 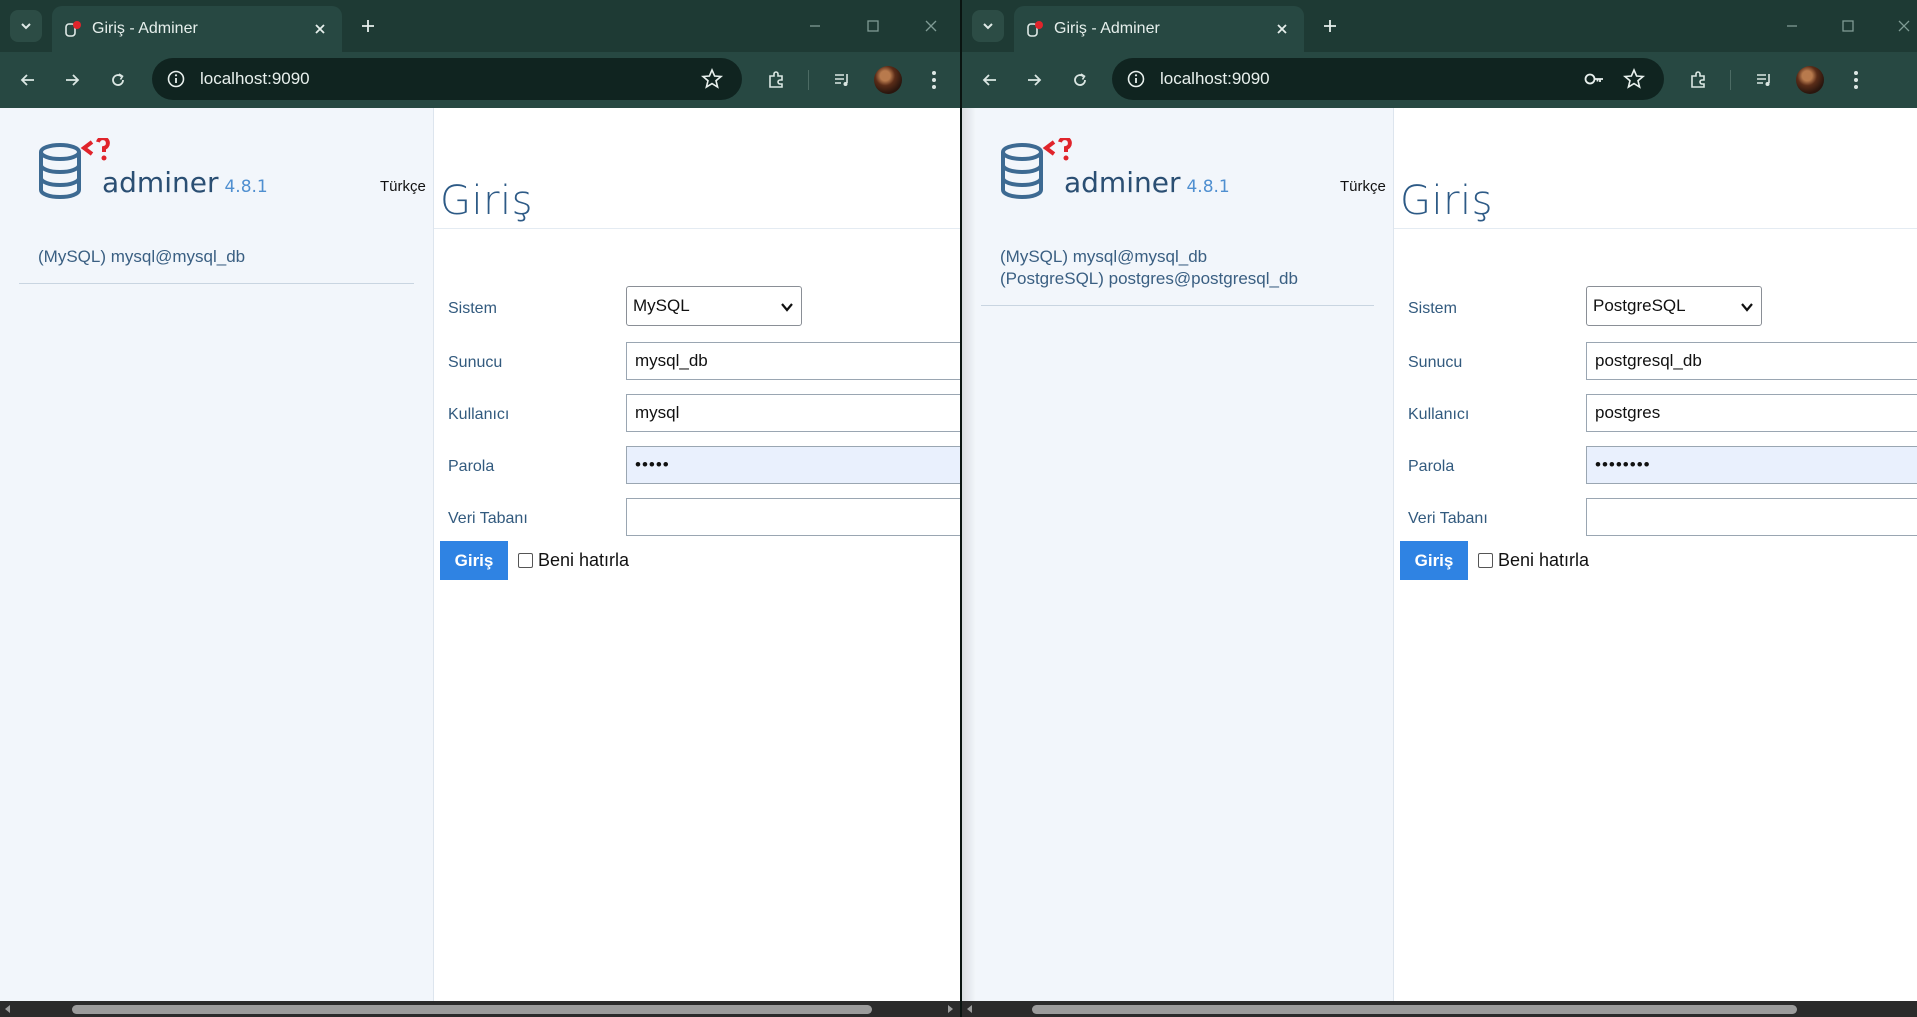 I want to click on toolbar-separator, so click(x=808, y=80).